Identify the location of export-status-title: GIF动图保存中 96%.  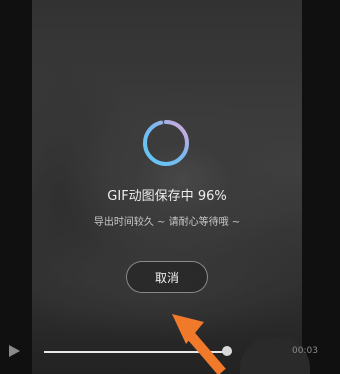
(167, 194).